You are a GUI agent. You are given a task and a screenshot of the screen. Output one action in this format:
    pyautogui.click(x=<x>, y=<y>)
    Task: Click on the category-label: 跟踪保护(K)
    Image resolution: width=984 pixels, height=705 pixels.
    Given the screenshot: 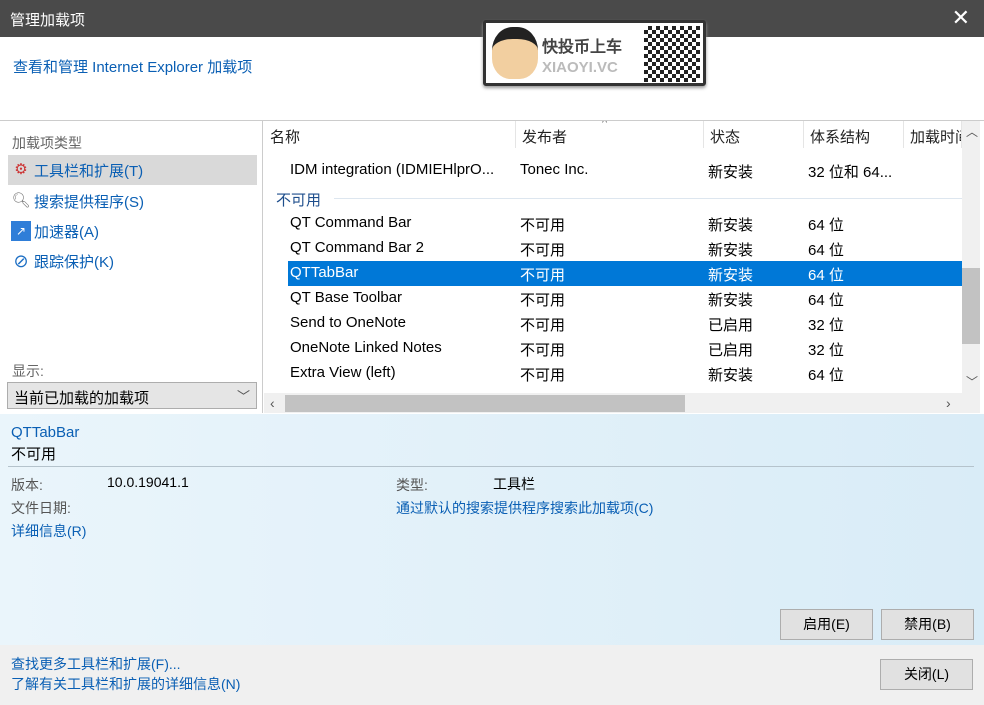 What is the action you would take?
    pyautogui.click(x=74, y=262)
    